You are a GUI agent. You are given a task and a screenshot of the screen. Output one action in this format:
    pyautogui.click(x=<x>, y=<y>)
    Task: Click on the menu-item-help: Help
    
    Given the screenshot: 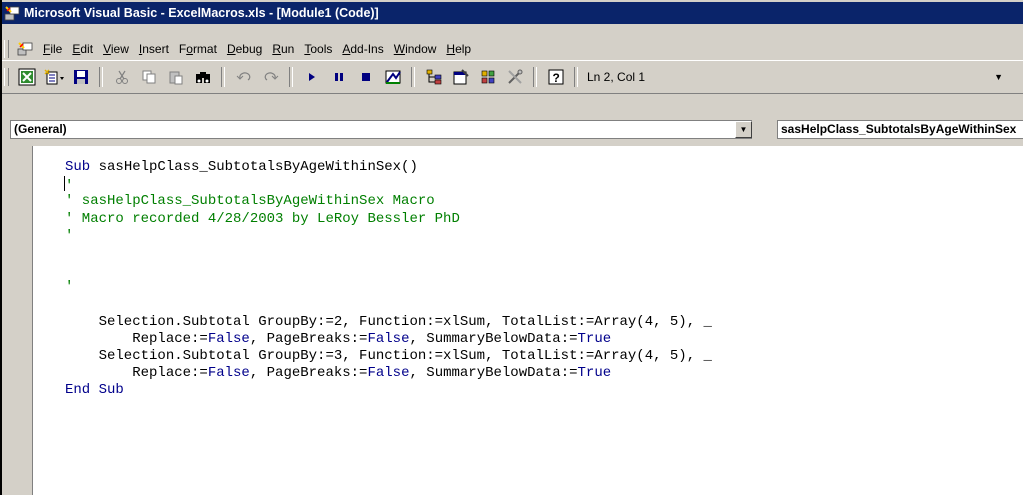 What is the action you would take?
    pyautogui.click(x=458, y=49)
    